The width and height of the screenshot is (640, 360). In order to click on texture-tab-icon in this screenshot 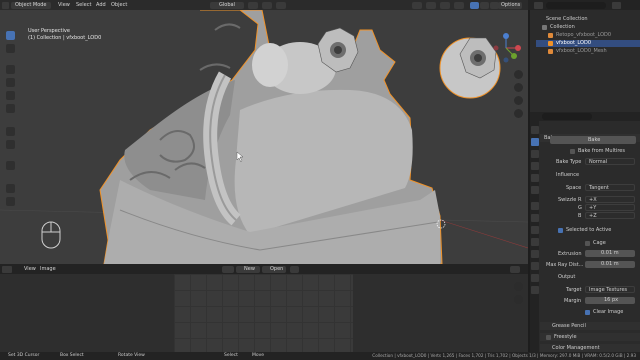, I will do `click(534, 290)`.